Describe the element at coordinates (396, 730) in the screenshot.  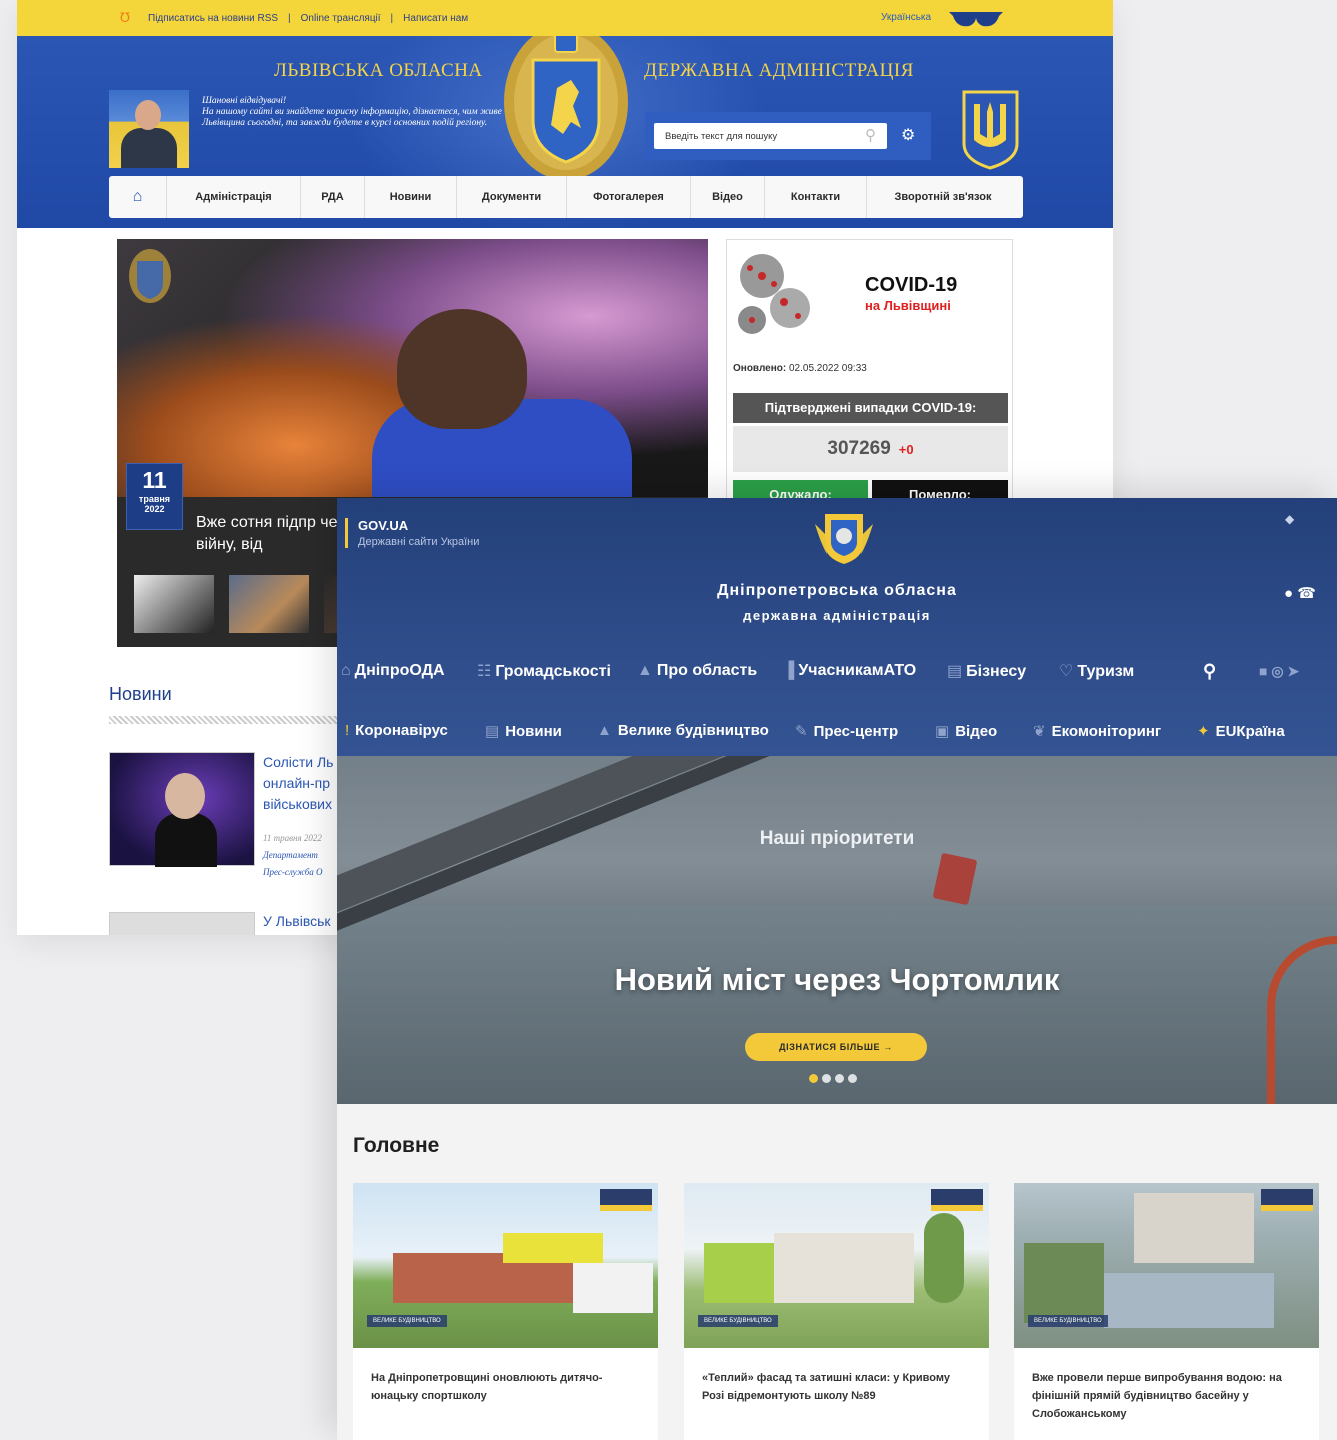
I see `nav-item-coronavirus: ! Коронавірус` at that location.